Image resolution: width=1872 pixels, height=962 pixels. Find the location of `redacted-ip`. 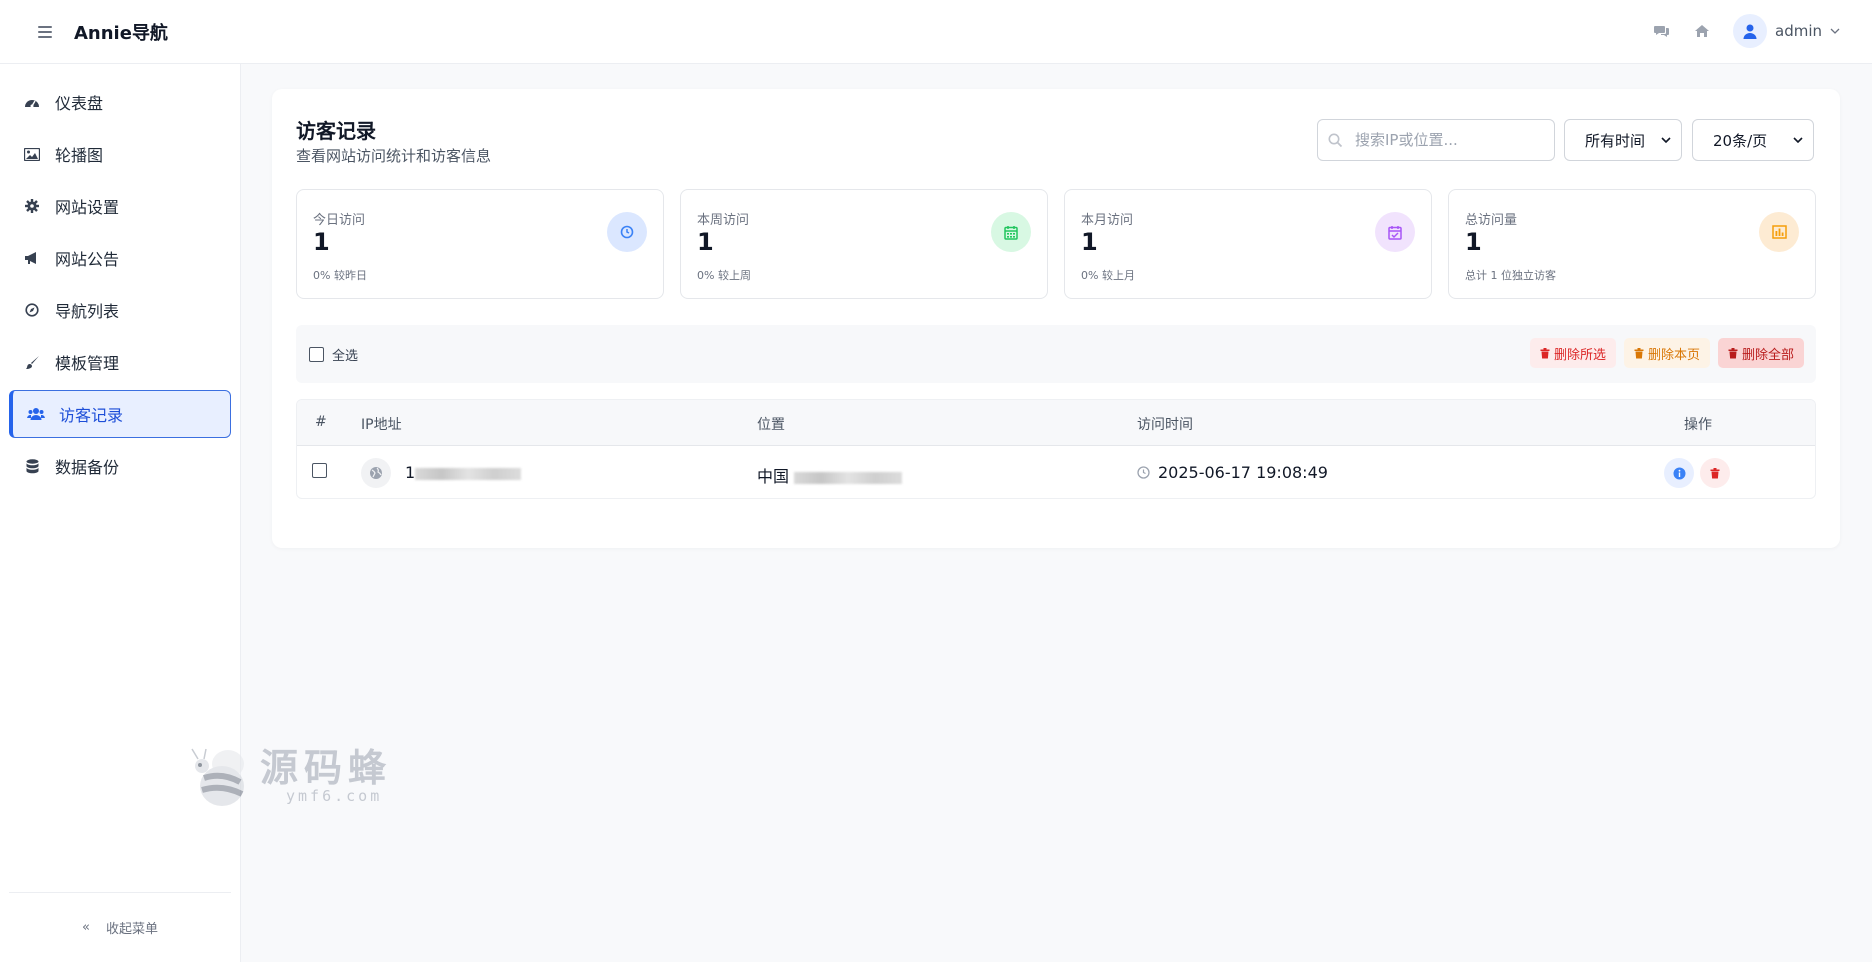

redacted-ip is located at coordinates (468, 473).